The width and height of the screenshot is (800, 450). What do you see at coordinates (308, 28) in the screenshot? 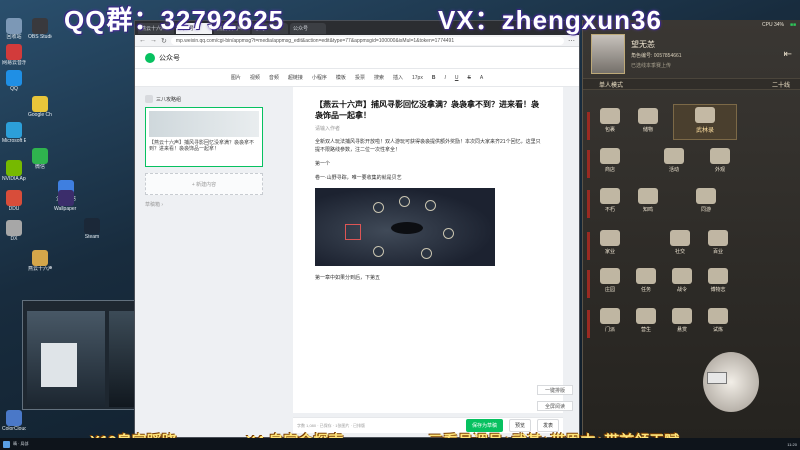
I see `browser-tab: 公众号` at bounding box center [308, 28].